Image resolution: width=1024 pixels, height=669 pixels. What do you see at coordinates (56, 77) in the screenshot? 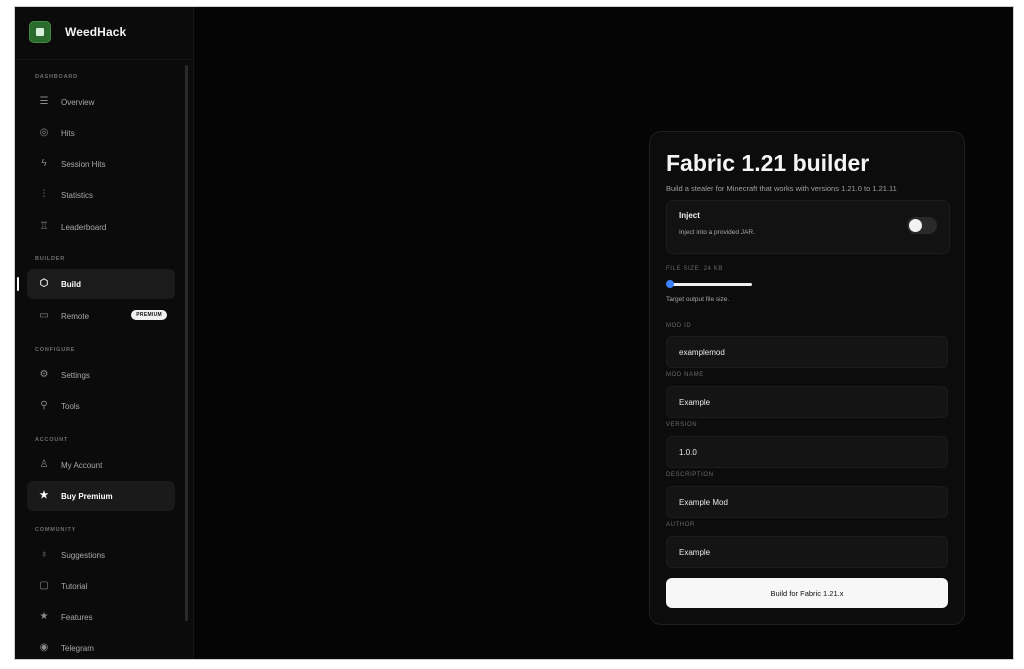
I see `section-title-dashboard: DASHBOARD` at bounding box center [56, 77].